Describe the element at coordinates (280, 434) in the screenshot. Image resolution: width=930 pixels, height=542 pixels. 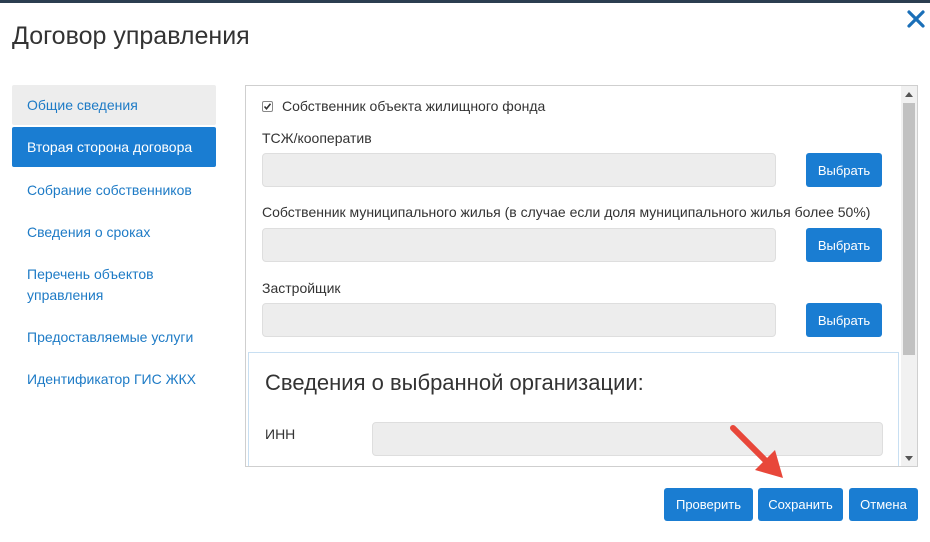
I see `inn-label: ИНН` at that location.